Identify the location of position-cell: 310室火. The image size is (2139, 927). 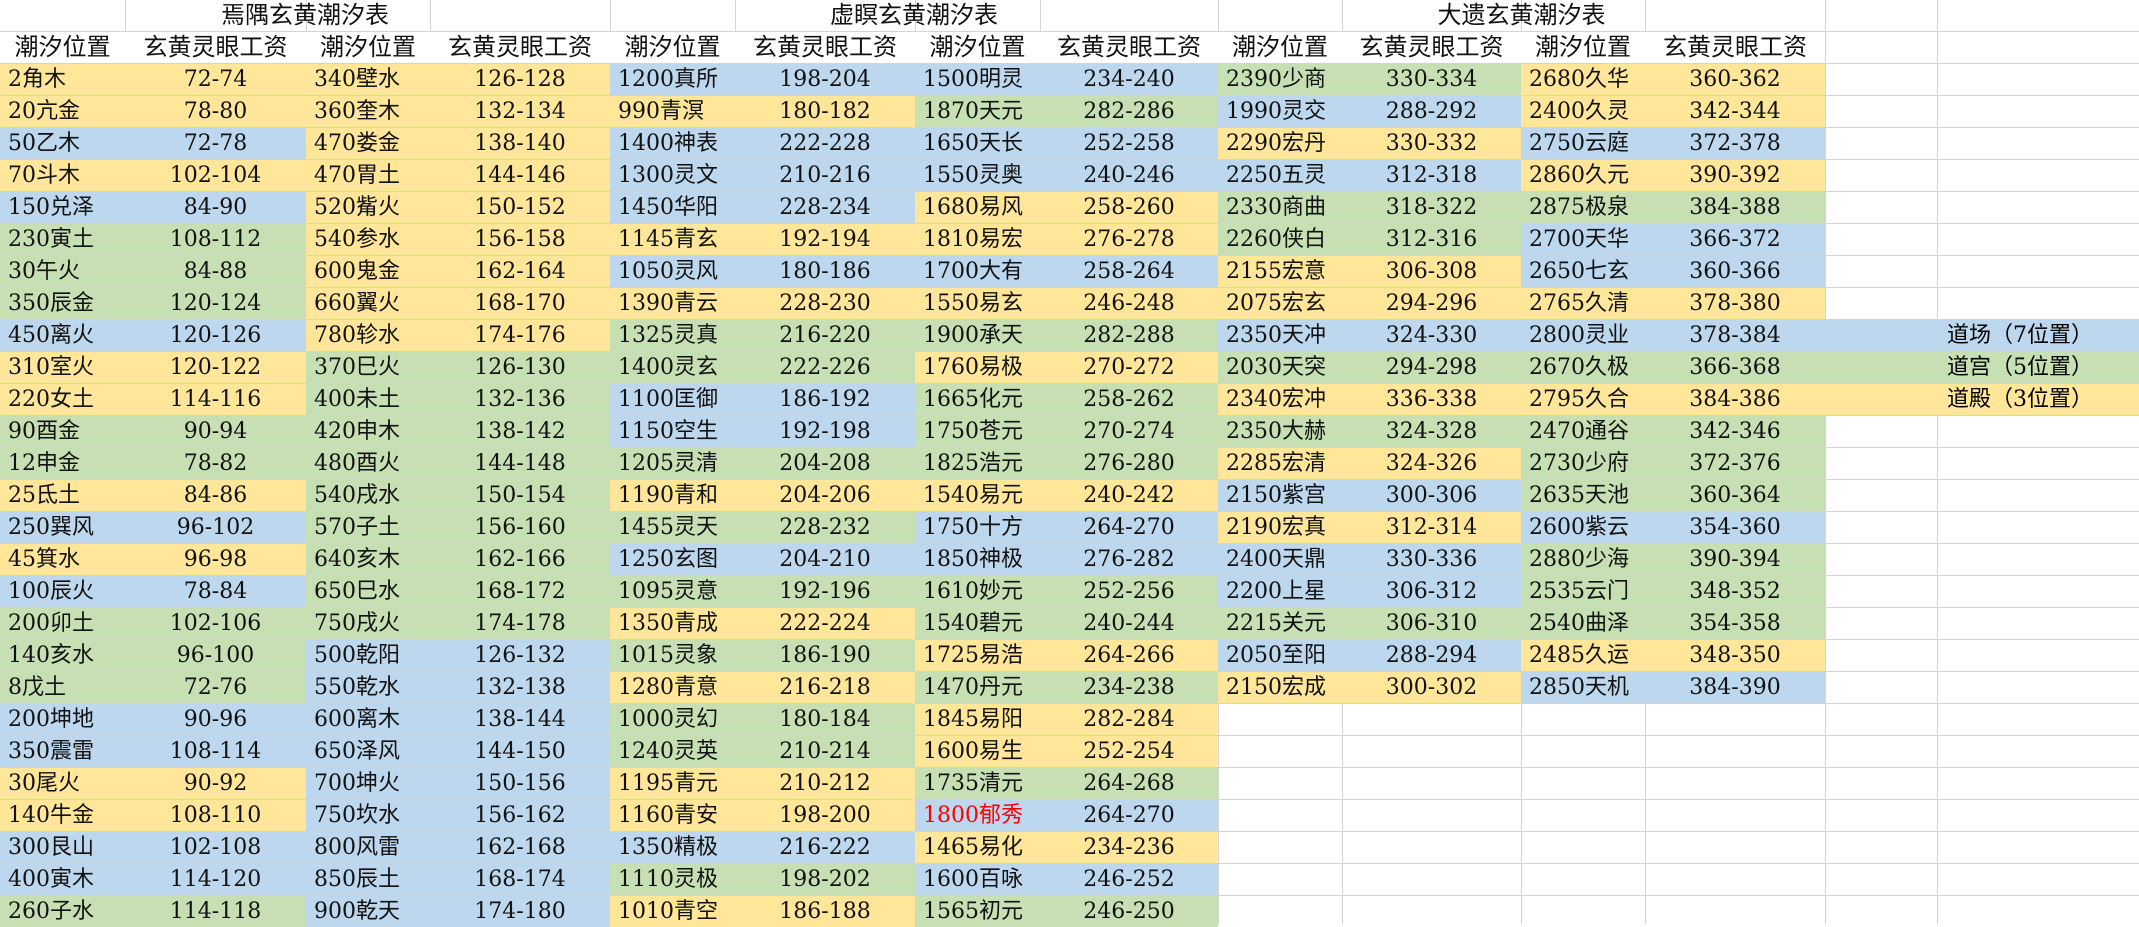
(62, 367).